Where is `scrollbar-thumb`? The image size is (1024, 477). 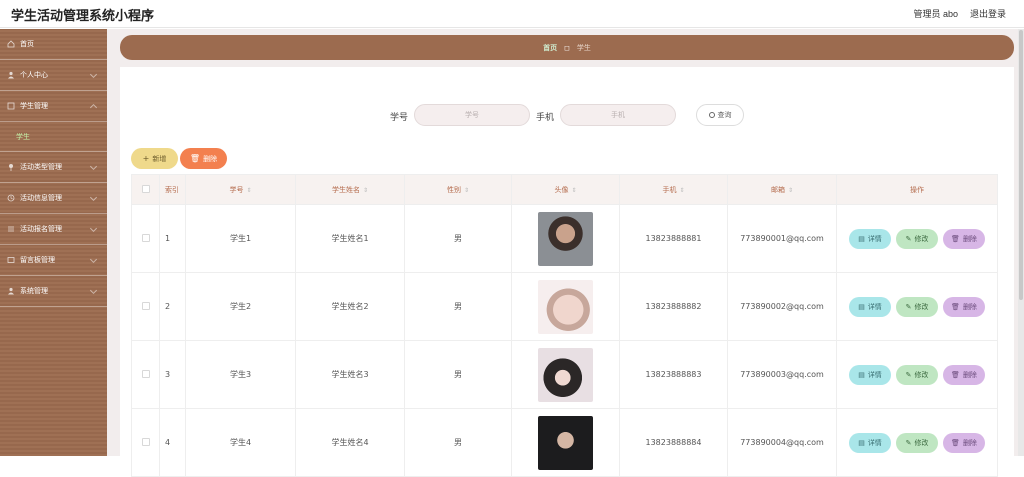 scrollbar-thumb is located at coordinates (1021, 165).